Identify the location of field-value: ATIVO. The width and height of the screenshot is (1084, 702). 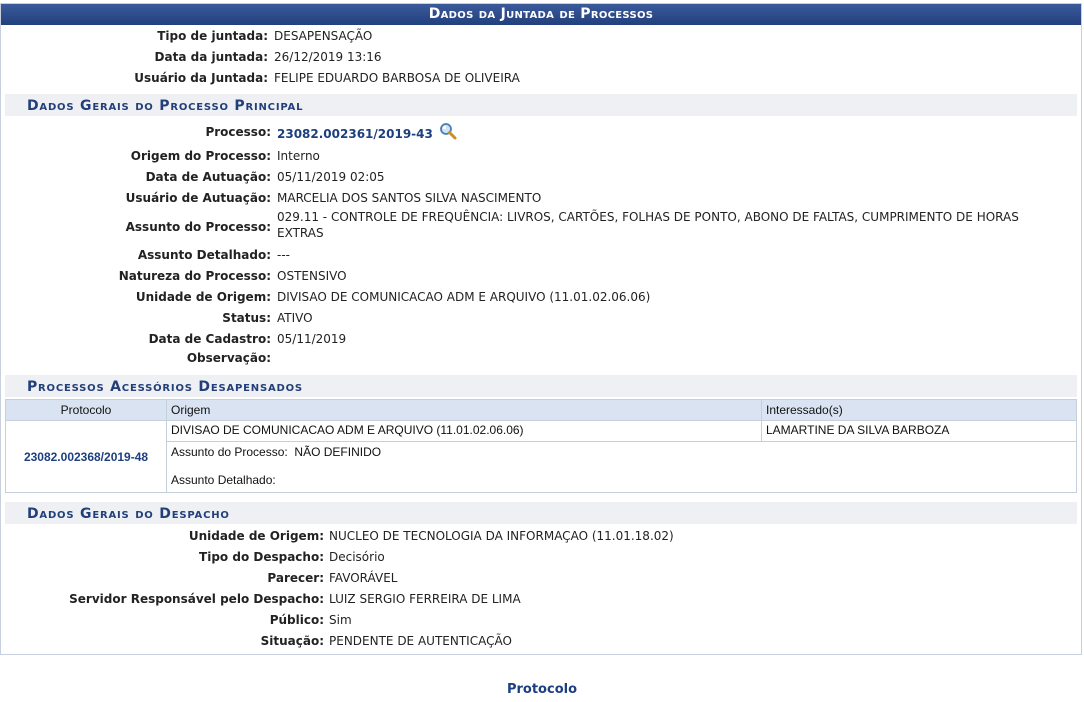
(295, 318).